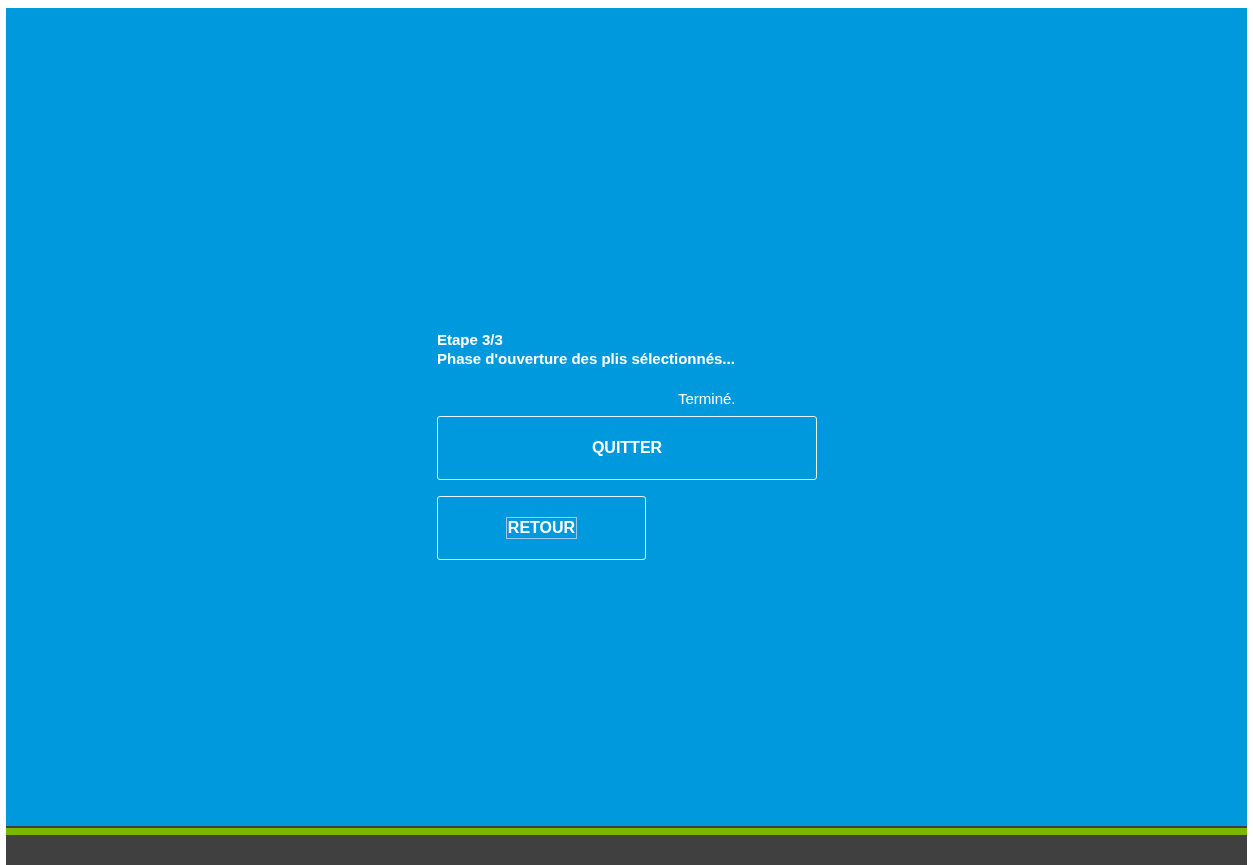  Describe the element at coordinates (541, 528) in the screenshot. I see `back-button: RETOUR` at that location.